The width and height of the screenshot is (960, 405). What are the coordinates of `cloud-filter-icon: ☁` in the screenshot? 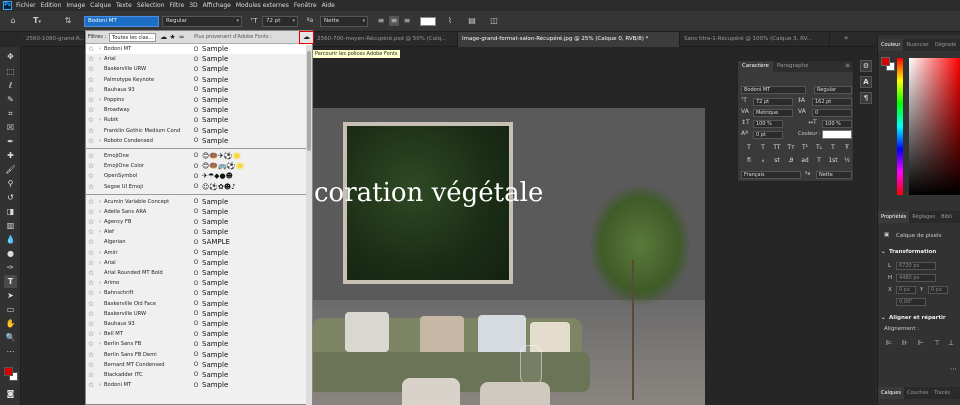 It's located at (163, 37).